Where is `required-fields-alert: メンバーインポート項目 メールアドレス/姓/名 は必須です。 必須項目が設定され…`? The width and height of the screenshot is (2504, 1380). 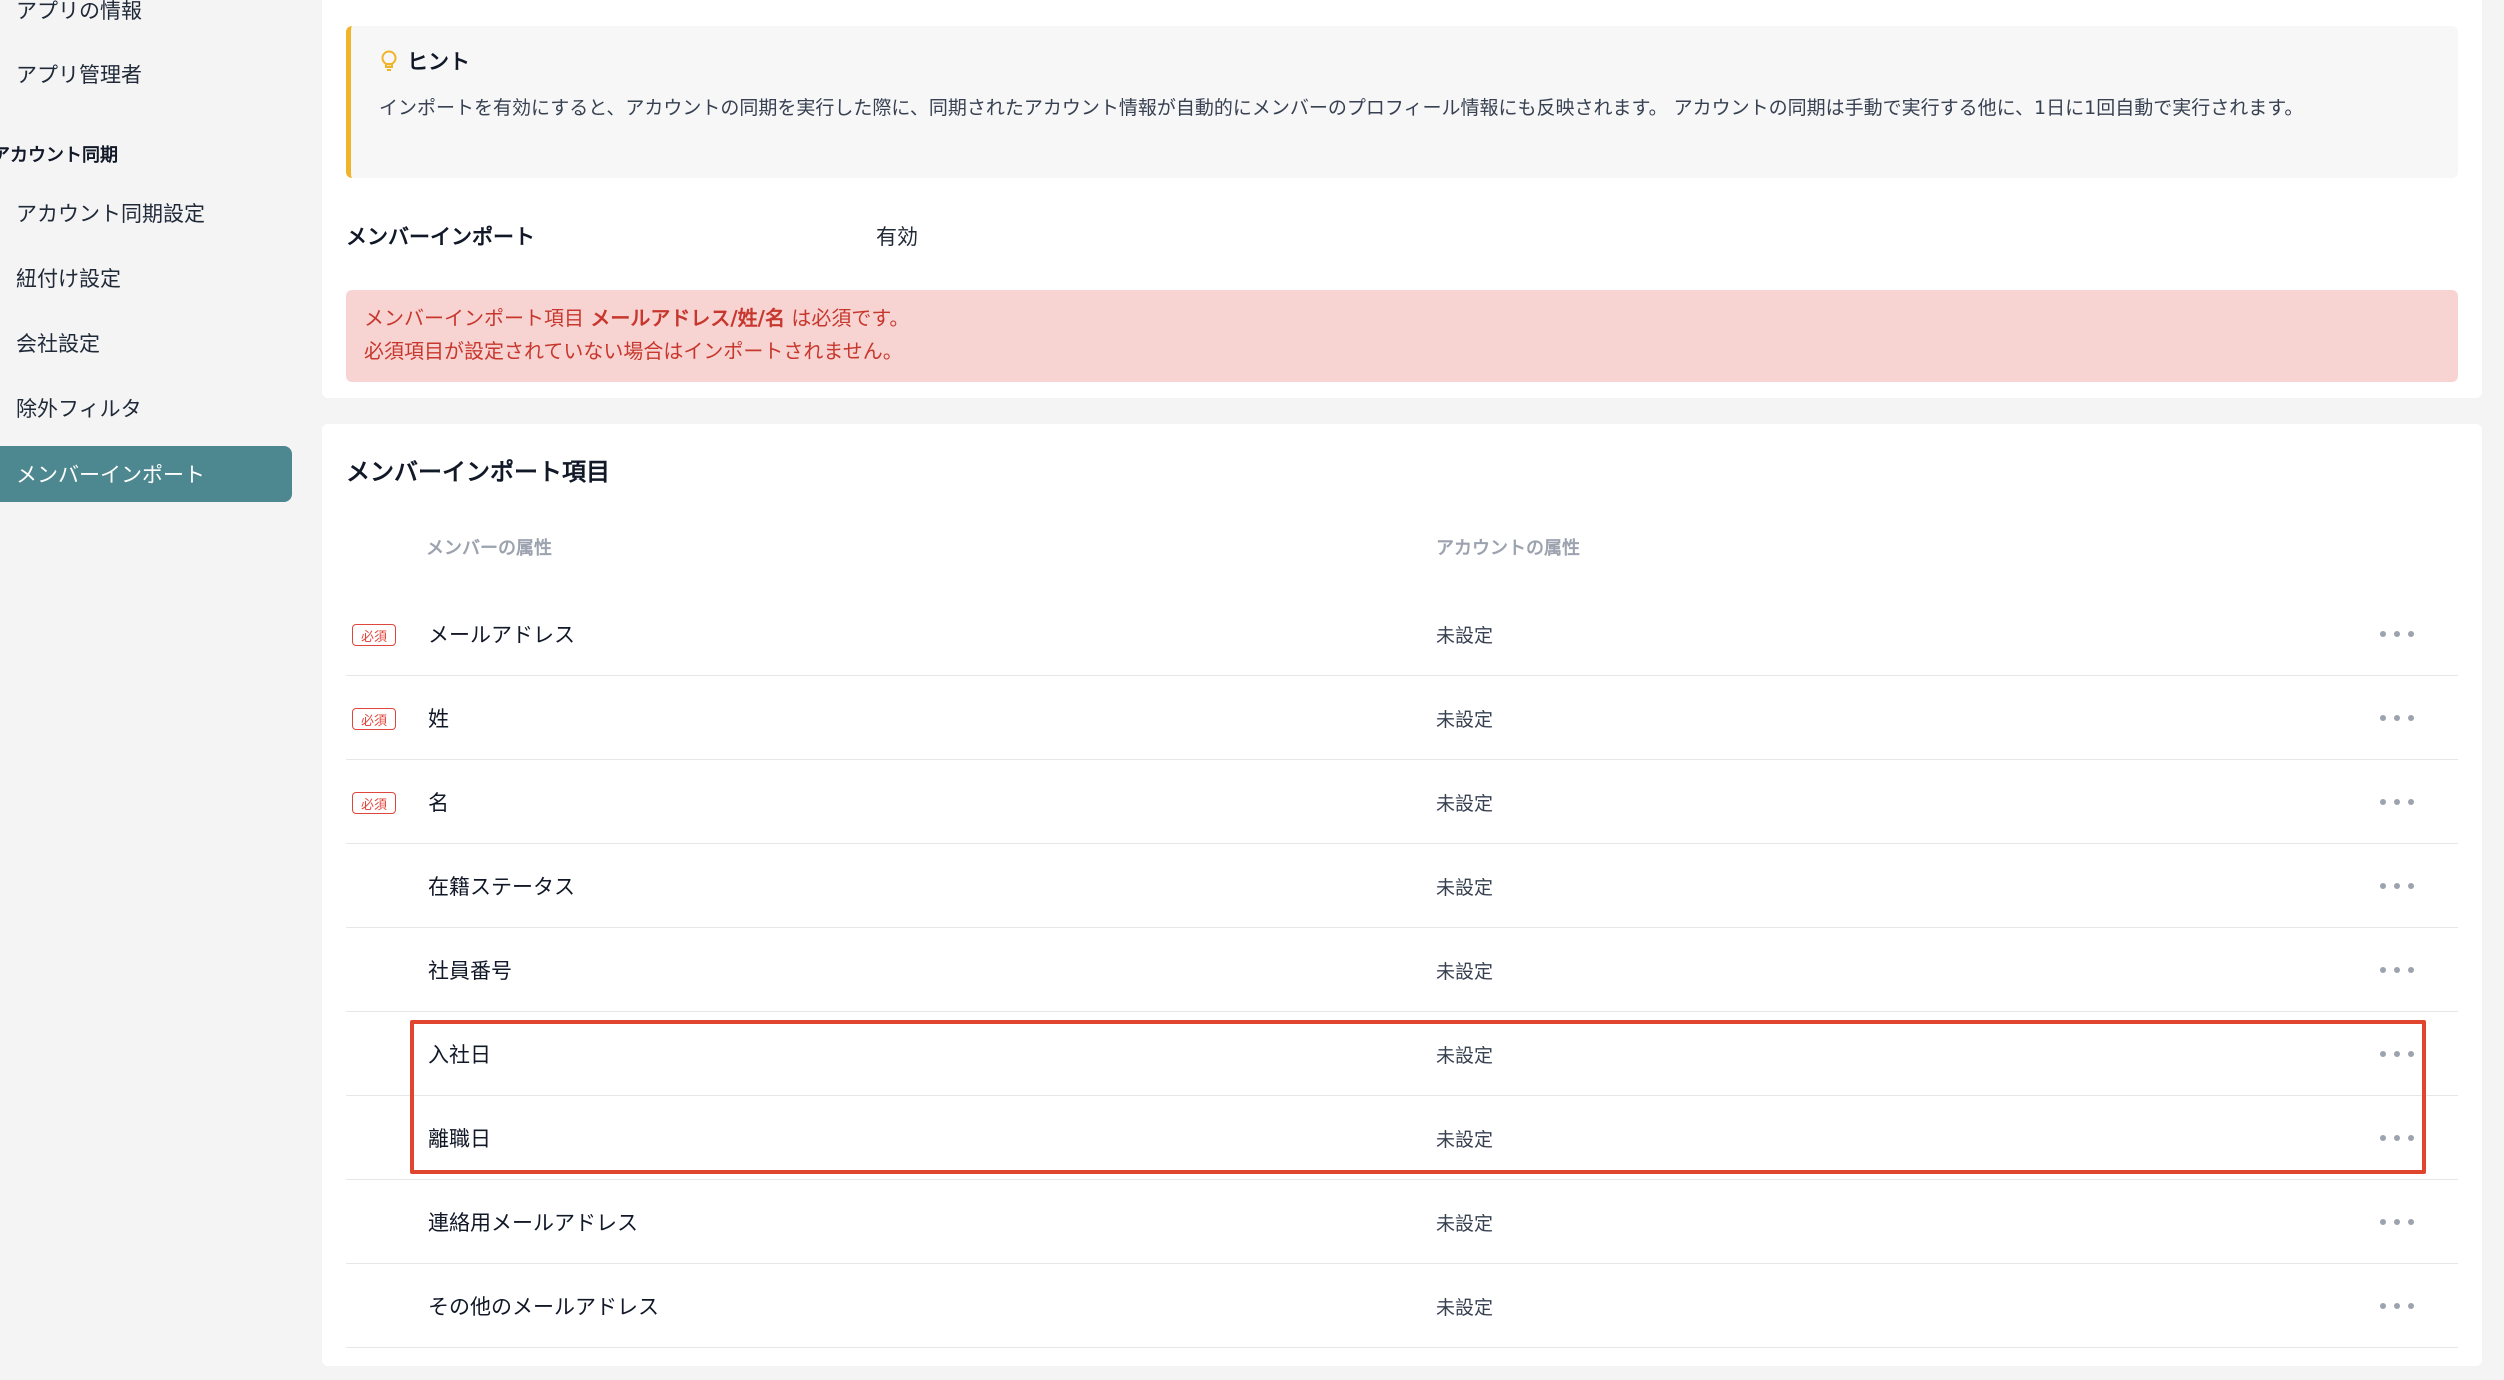 required-fields-alert: メンバーインポート項目 メールアドレス/姓/名 は必須です。 必須項目が設定され… is located at coordinates (1402, 336).